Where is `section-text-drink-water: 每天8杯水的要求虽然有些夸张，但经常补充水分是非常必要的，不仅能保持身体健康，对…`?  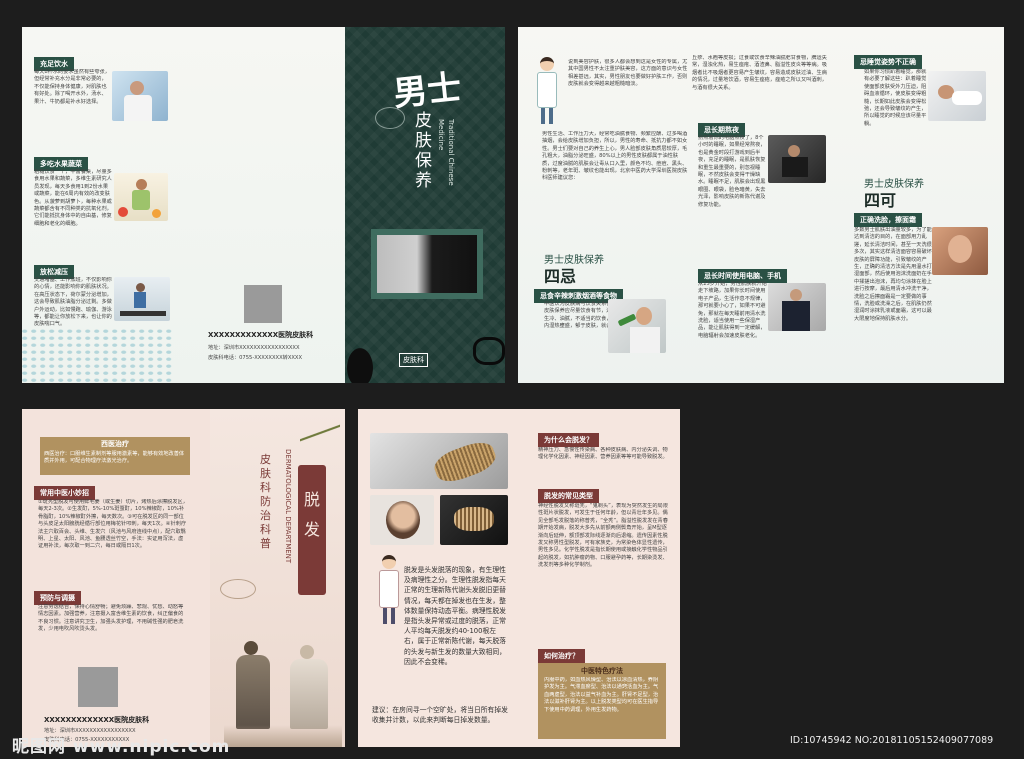
section-text-drink-water: 每天8杯水的要求虽然有些夸张，但经常补充水分是非常必要的，不仅能保持身体健康，对… is located at coordinates (72, 87).